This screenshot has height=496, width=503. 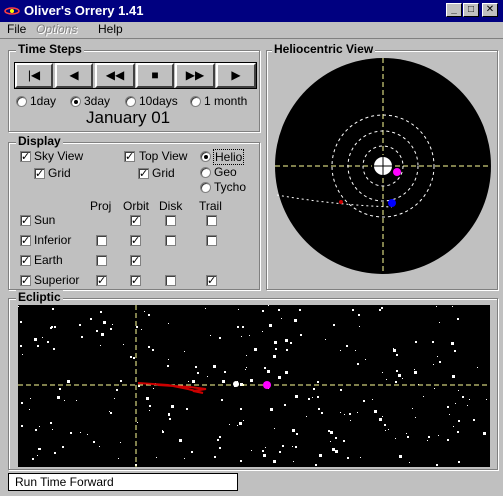 What do you see at coordinates (397, 172) in the screenshot?
I see `superior-planet` at bounding box center [397, 172].